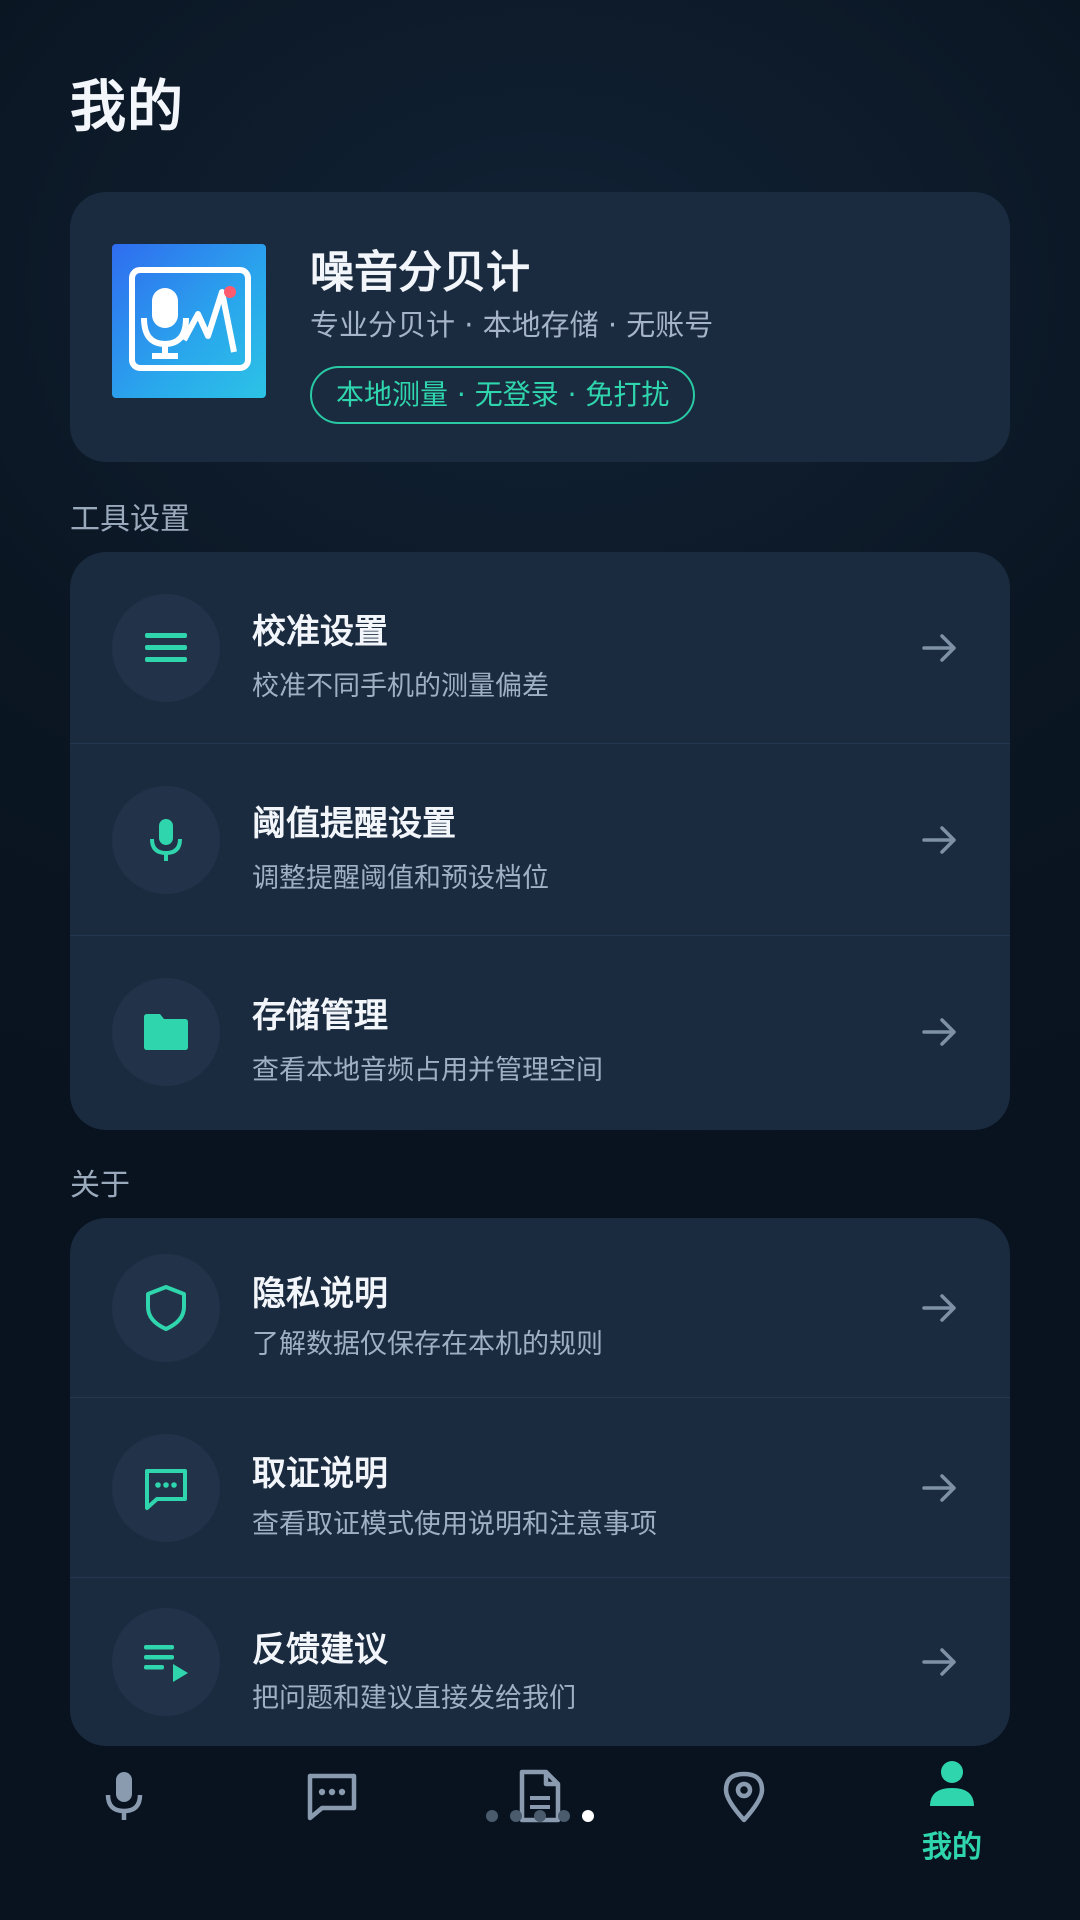 The image size is (1080, 1920). What do you see at coordinates (166, 1032) in the screenshot?
I see `folder-icon` at bounding box center [166, 1032].